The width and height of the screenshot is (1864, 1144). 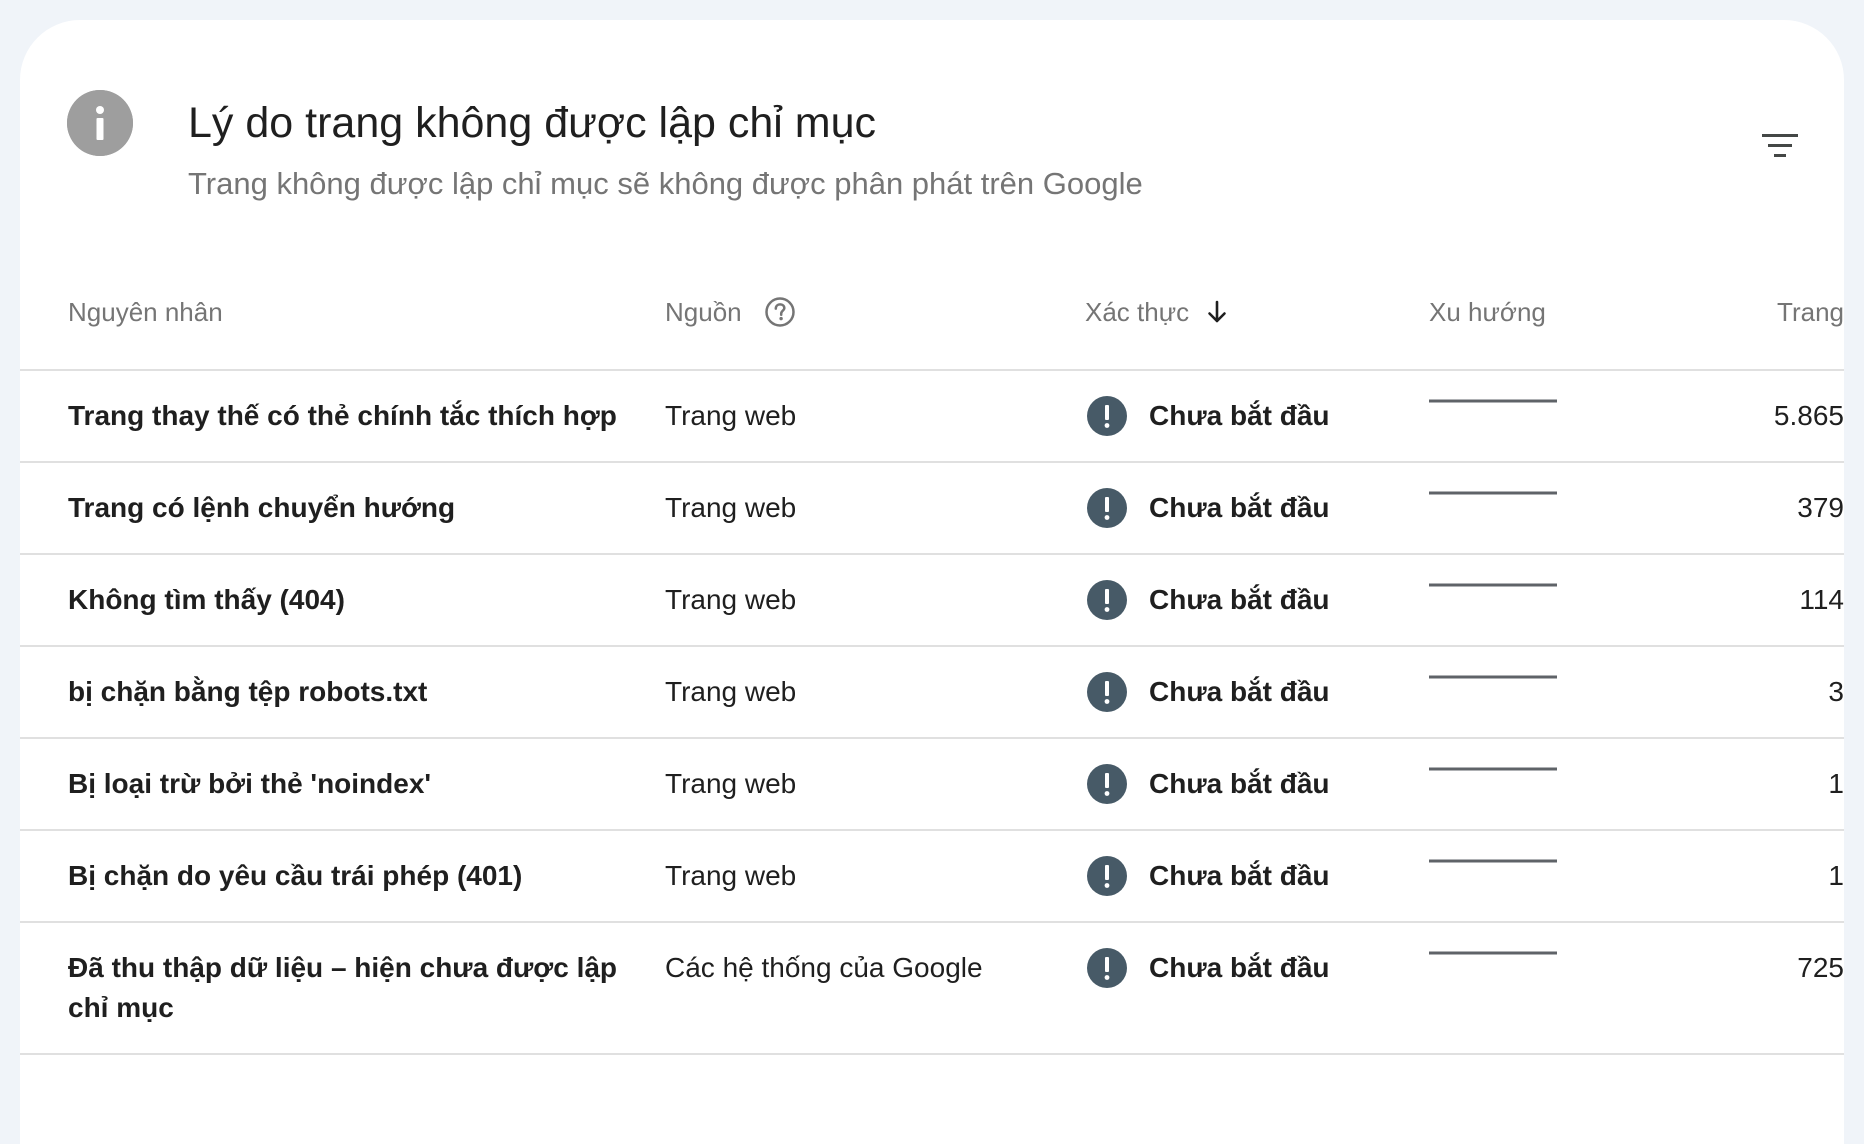 I want to click on column-header-pages-label: Trang, so click(x=1810, y=311).